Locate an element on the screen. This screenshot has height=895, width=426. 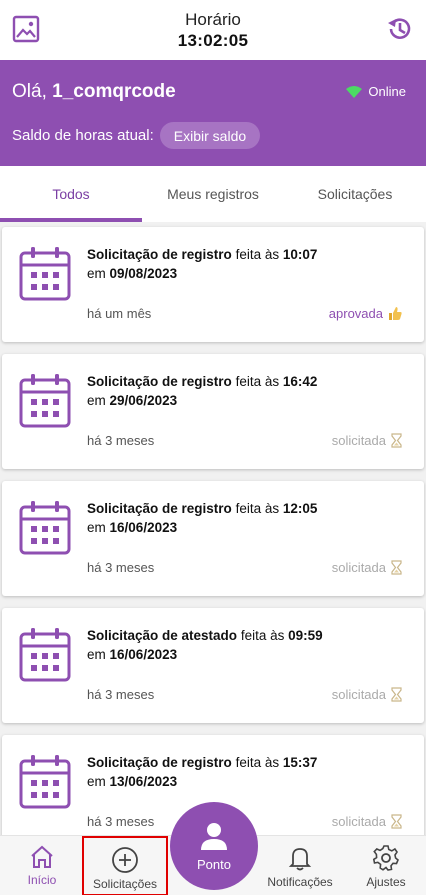
tab-meus-registros: Meus registros is located at coordinates (213, 194).